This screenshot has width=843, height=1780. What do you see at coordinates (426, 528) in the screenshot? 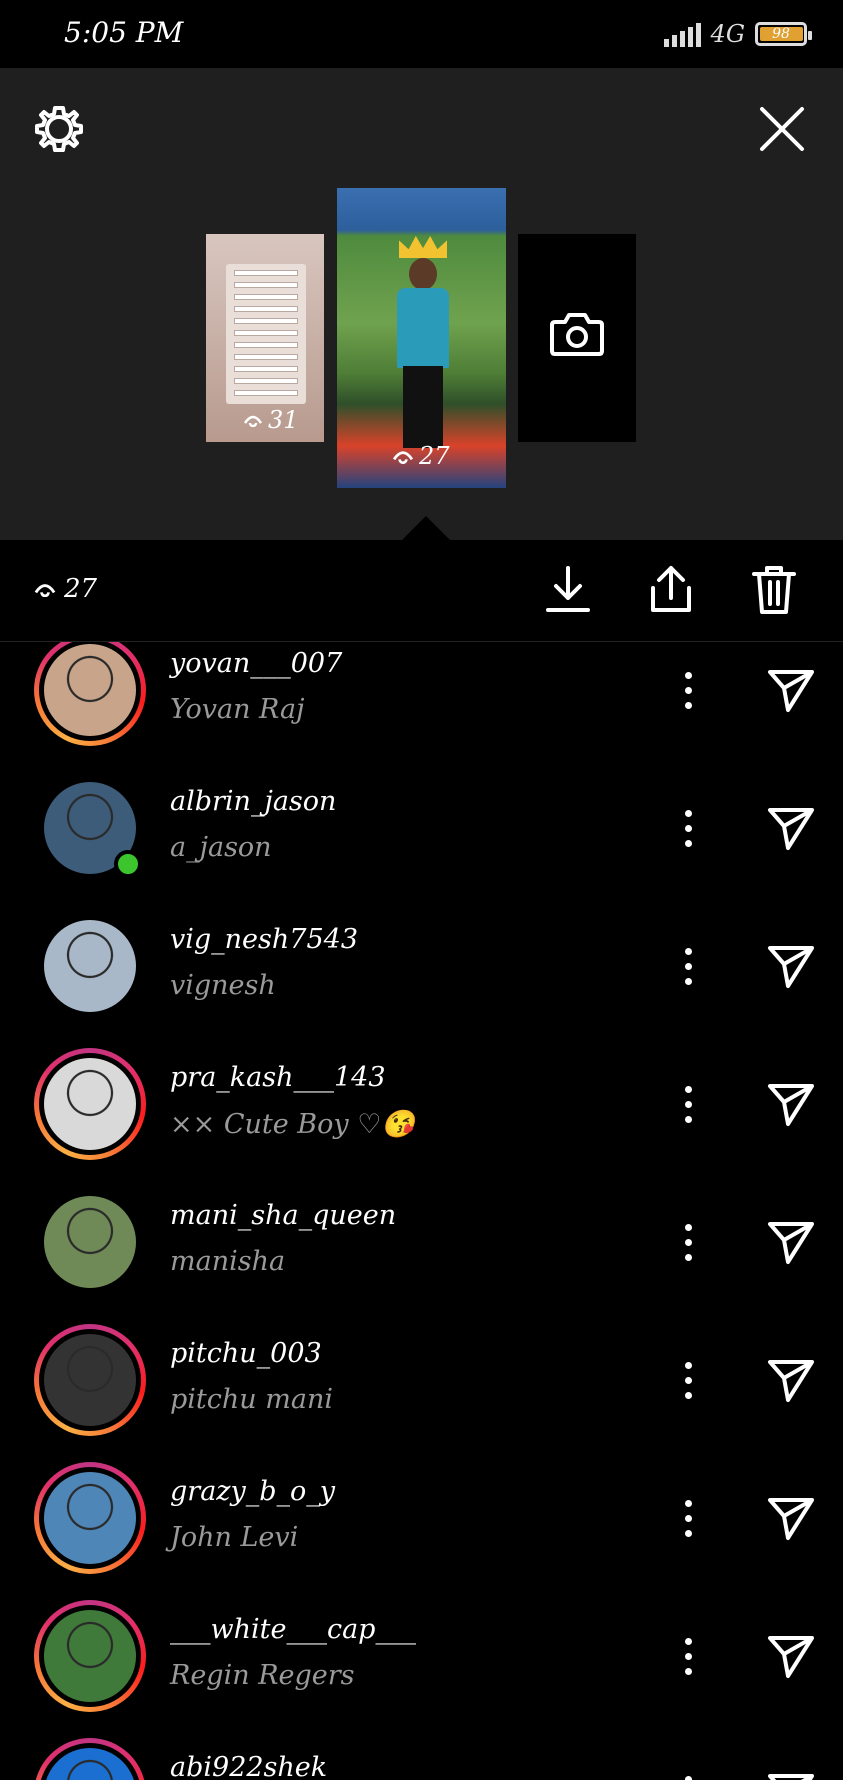
I see `selected-story-caret` at bounding box center [426, 528].